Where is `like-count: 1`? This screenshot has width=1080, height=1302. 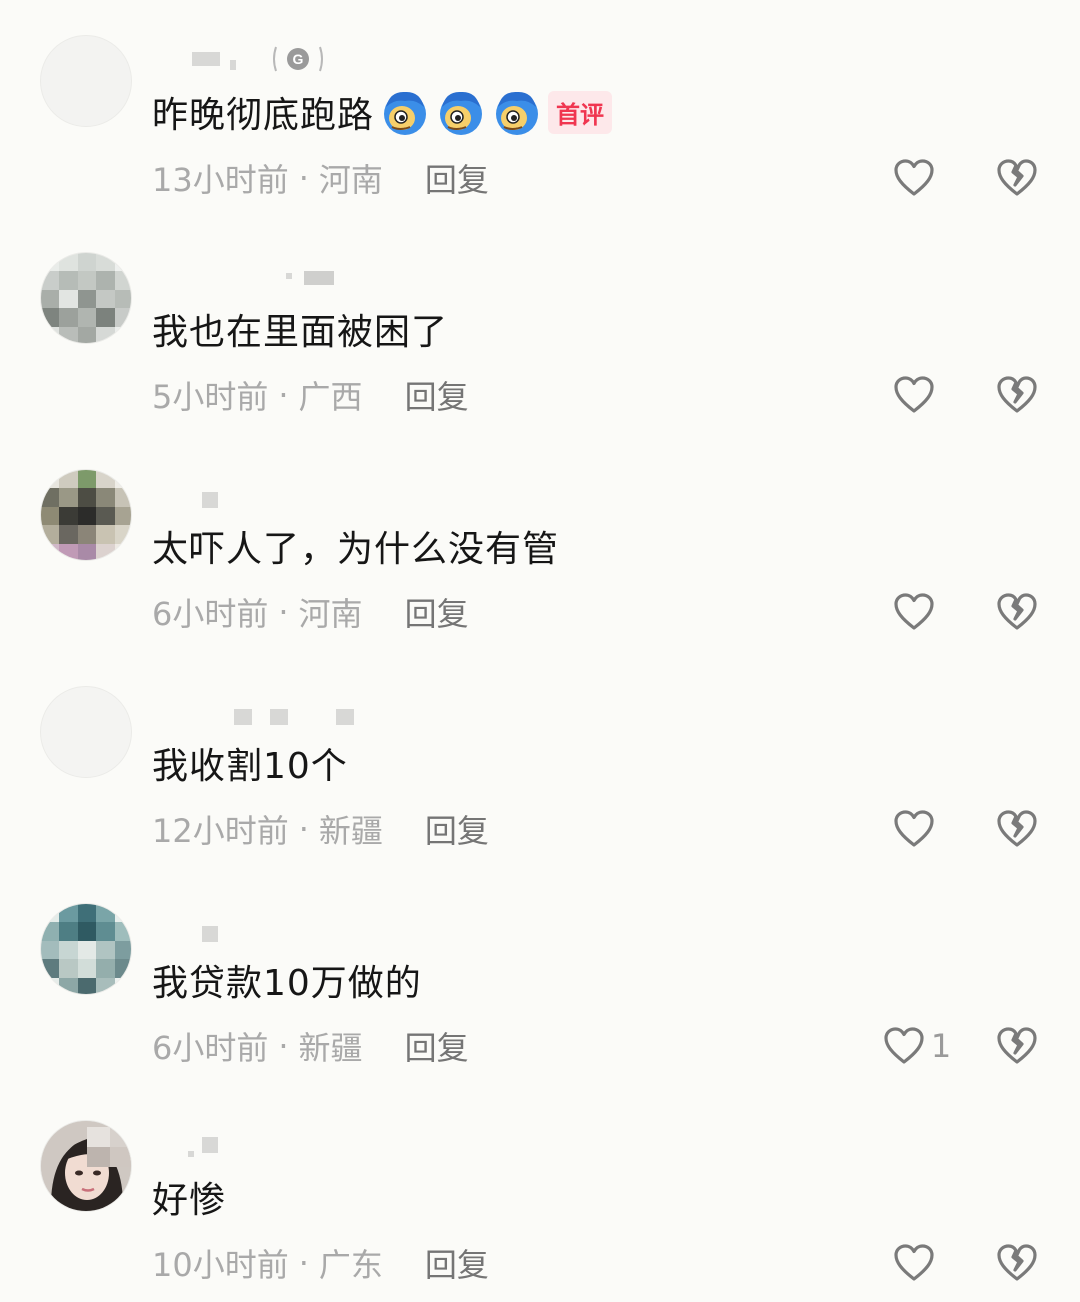 like-count: 1 is located at coordinates (941, 1046).